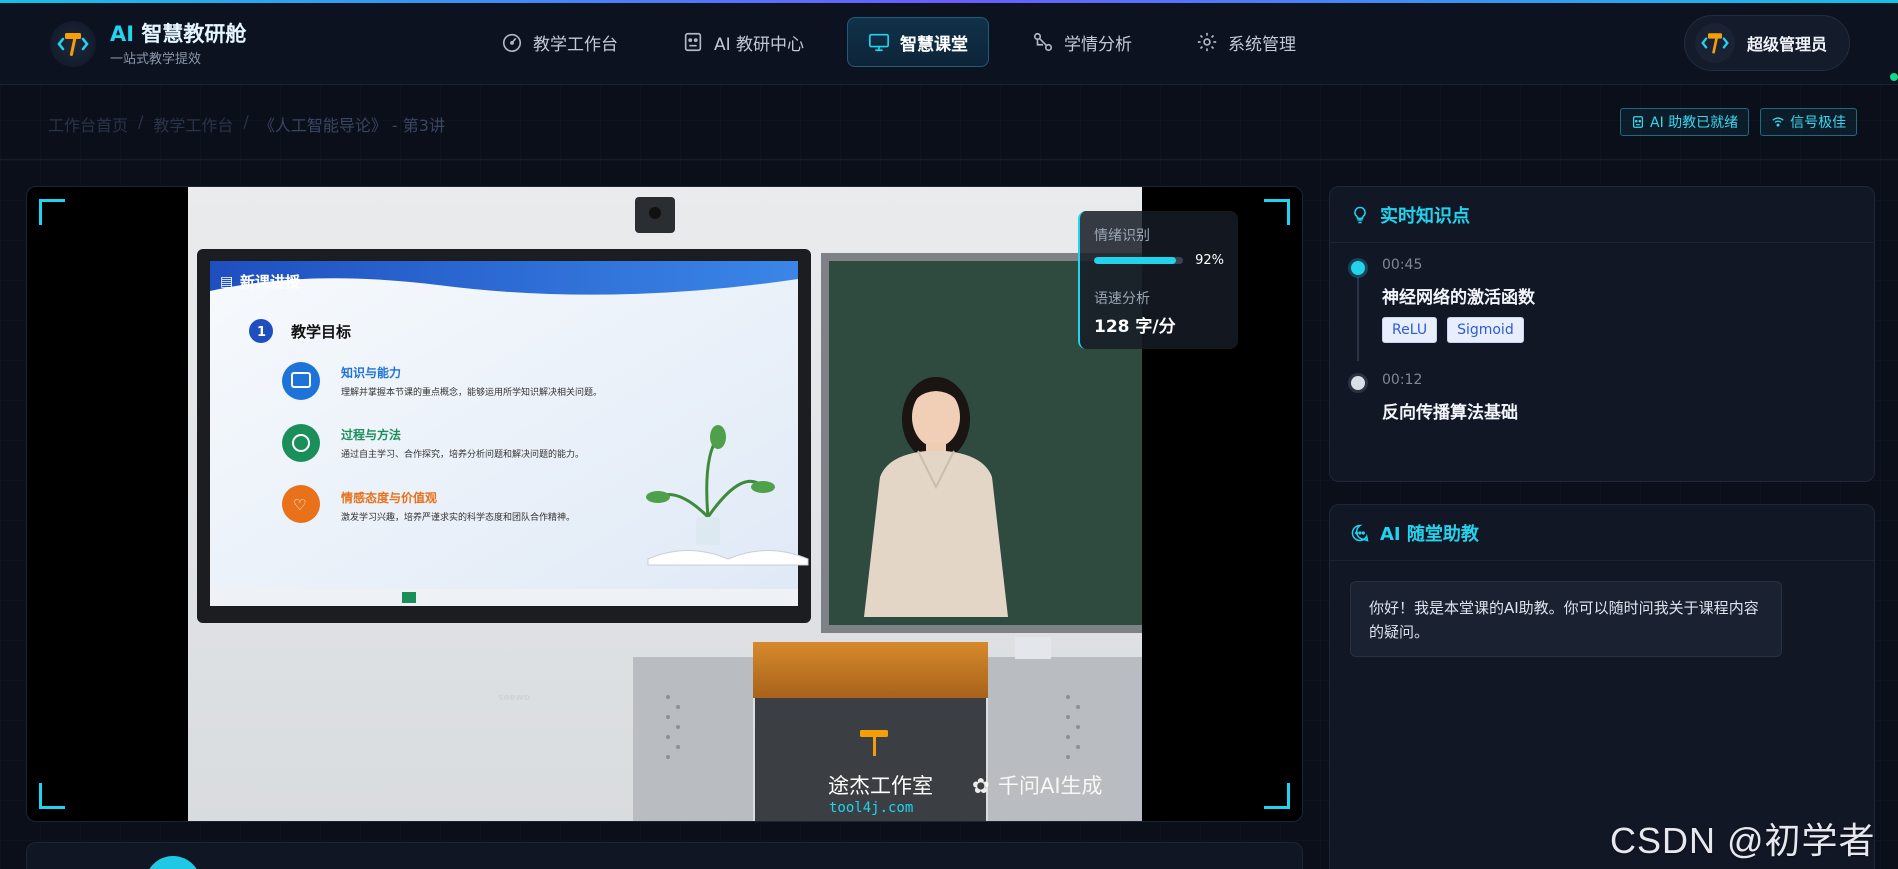 Image resolution: width=1898 pixels, height=869 pixels. What do you see at coordinates (1135, 260) in the screenshot?
I see `emotion-progress-fill` at bounding box center [1135, 260].